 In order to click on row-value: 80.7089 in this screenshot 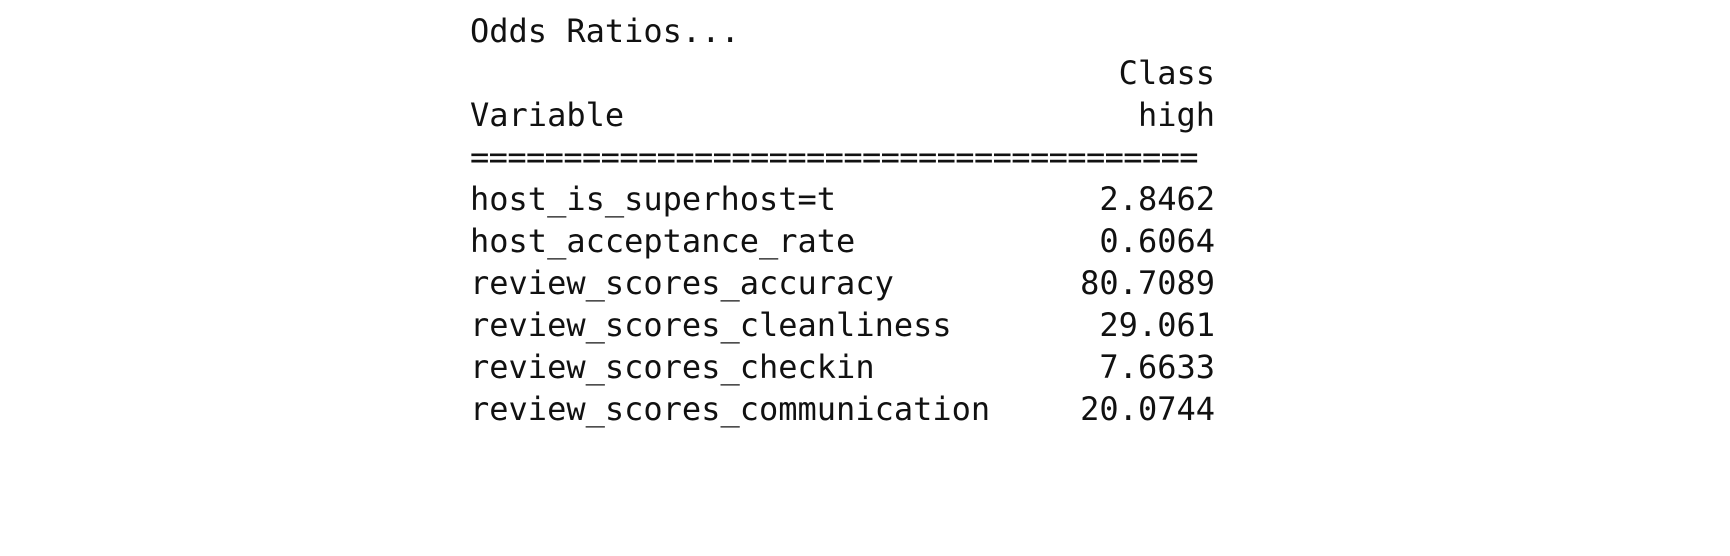, I will do `click(1147, 283)`.